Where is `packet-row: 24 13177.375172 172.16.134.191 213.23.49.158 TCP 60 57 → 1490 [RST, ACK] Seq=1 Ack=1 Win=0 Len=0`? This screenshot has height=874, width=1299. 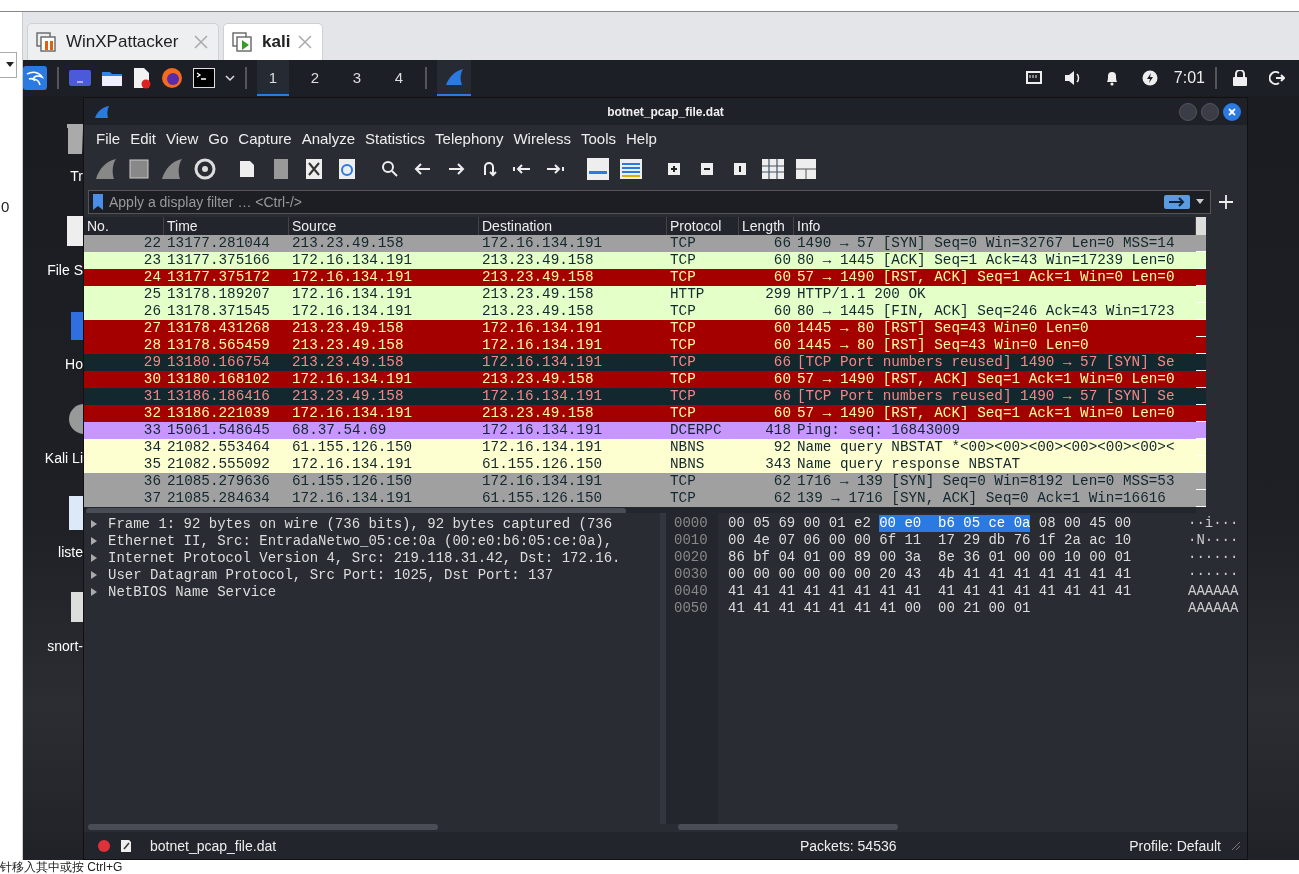
packet-row: 24 13177.375172 172.16.134.191 213.23.49.158 TCP 60 57 → 1490 [RST, ACK] Seq=1 Ack=1 Win=0 Len=0 is located at coordinates (640, 277).